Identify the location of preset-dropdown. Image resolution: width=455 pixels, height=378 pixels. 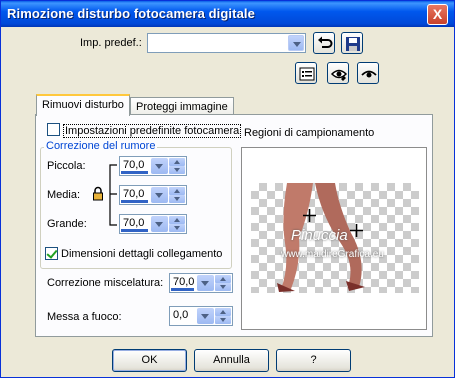
(226, 43).